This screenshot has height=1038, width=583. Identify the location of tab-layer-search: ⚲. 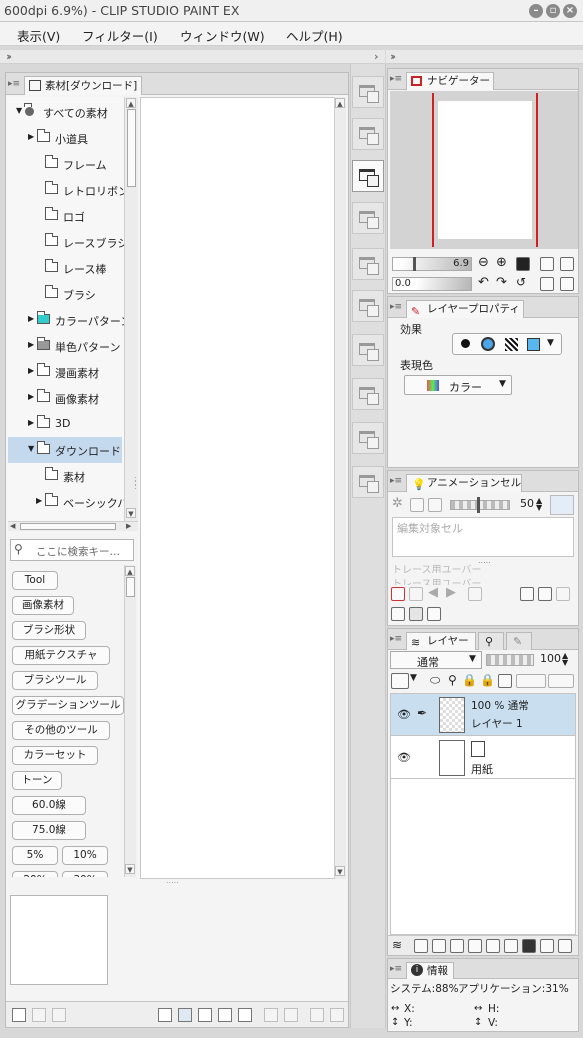
(491, 641).